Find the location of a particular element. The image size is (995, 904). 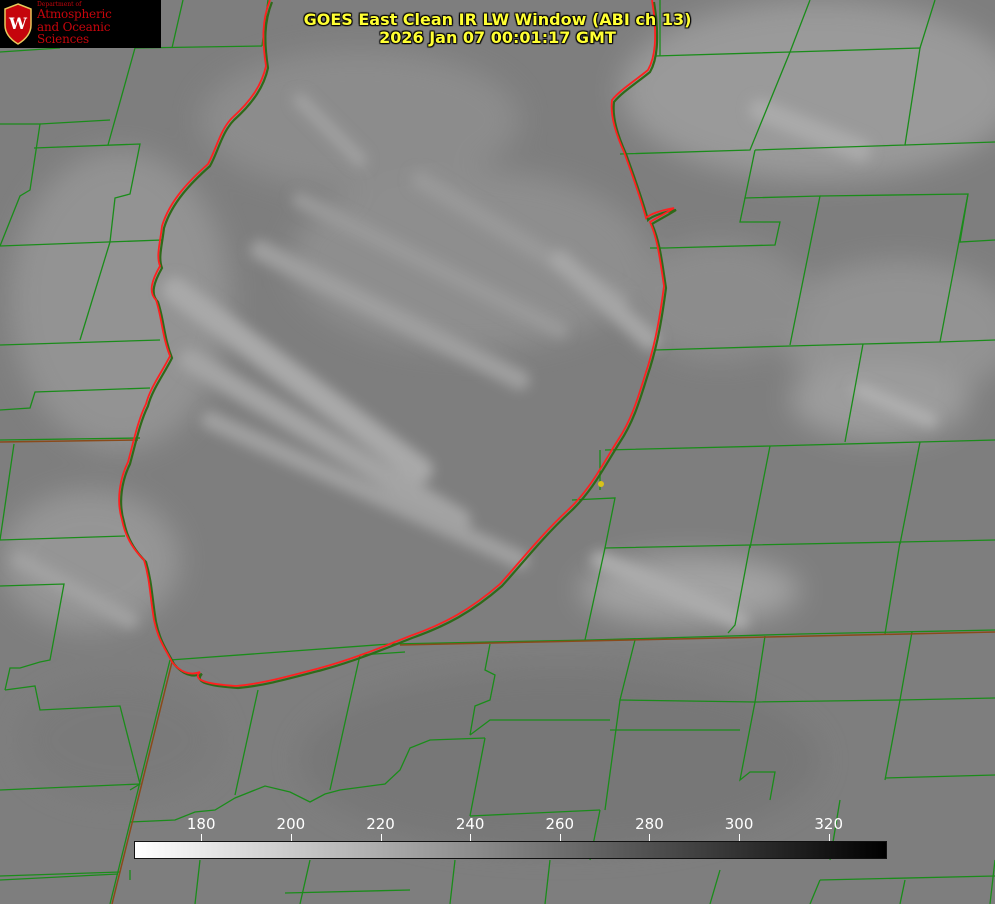

colorbar-tick-label: 300 is located at coordinates (739, 824).